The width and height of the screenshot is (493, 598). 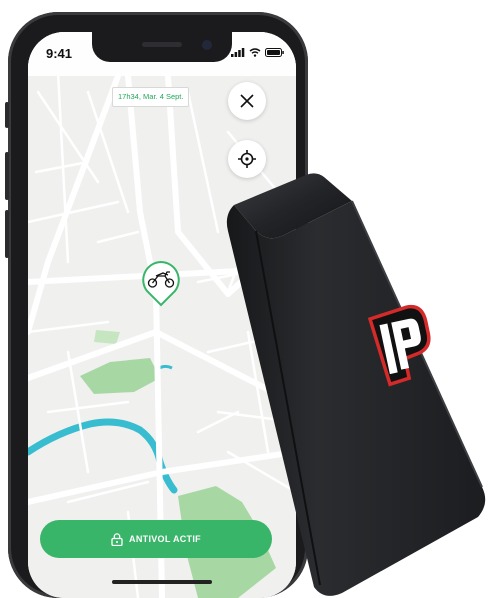 What do you see at coordinates (151, 97) in the screenshot?
I see `location-timestamp: 17h34, Mar. 4 Sept.` at bounding box center [151, 97].